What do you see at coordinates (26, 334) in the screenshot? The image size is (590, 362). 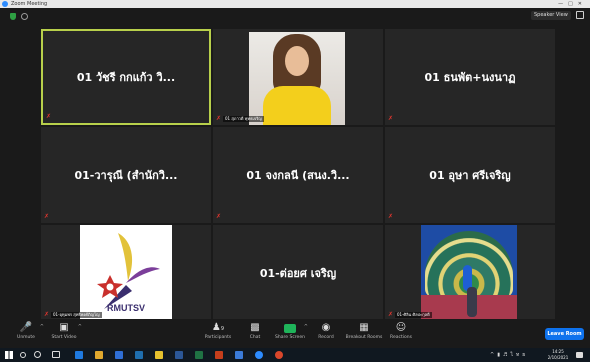 I see `unmute-button: 🎤 Unmute ^` at bounding box center [26, 334].